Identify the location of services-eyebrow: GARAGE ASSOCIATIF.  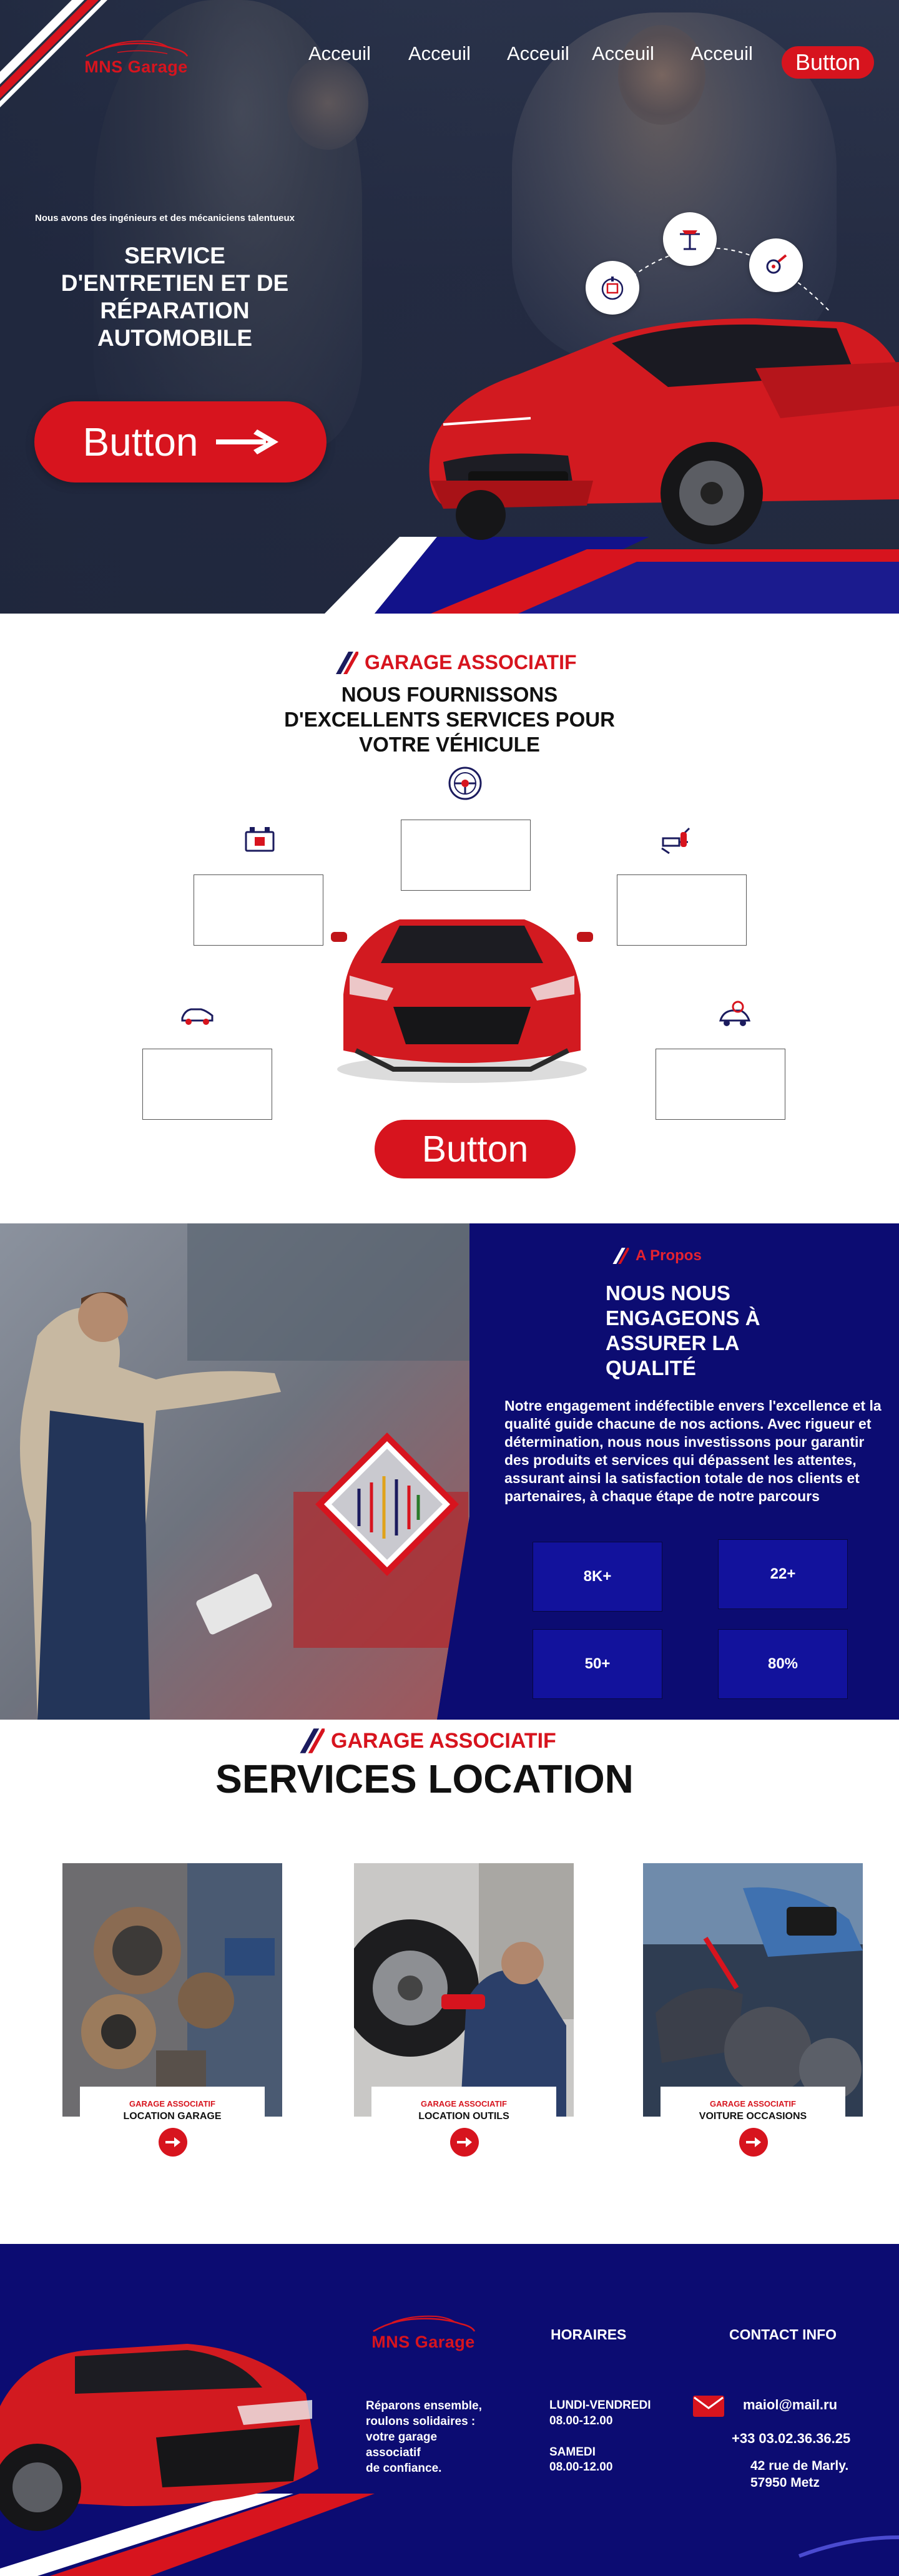
(455, 662).